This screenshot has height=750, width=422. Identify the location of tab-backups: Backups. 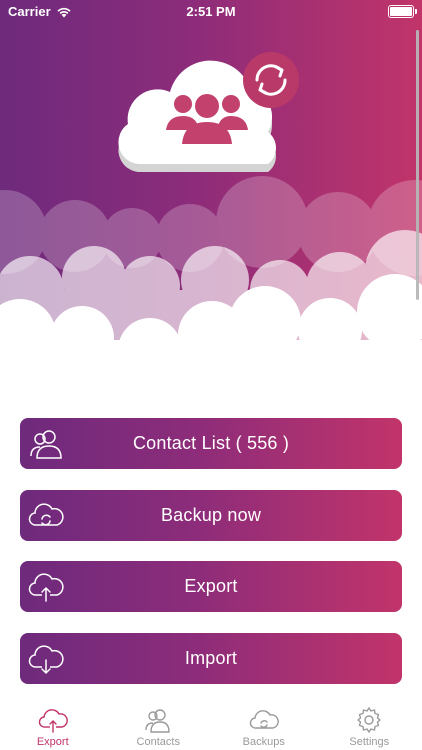
(264, 725).